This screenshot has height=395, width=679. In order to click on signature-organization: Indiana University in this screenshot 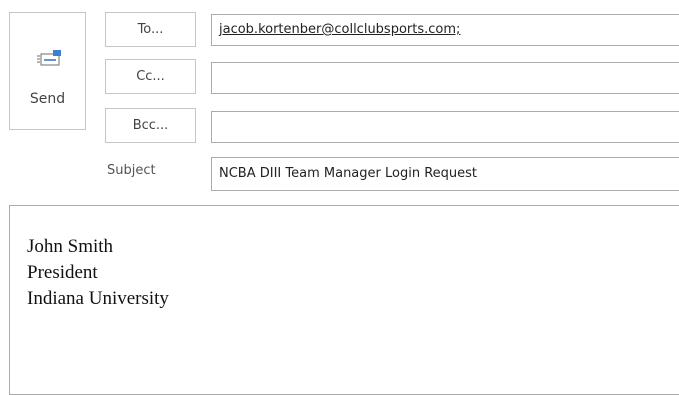, I will do `click(98, 298)`.